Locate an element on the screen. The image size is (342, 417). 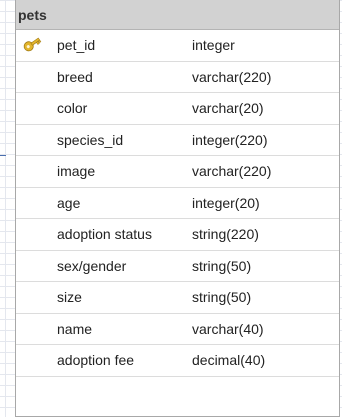
column-name: adoption status is located at coordinates (104, 234).